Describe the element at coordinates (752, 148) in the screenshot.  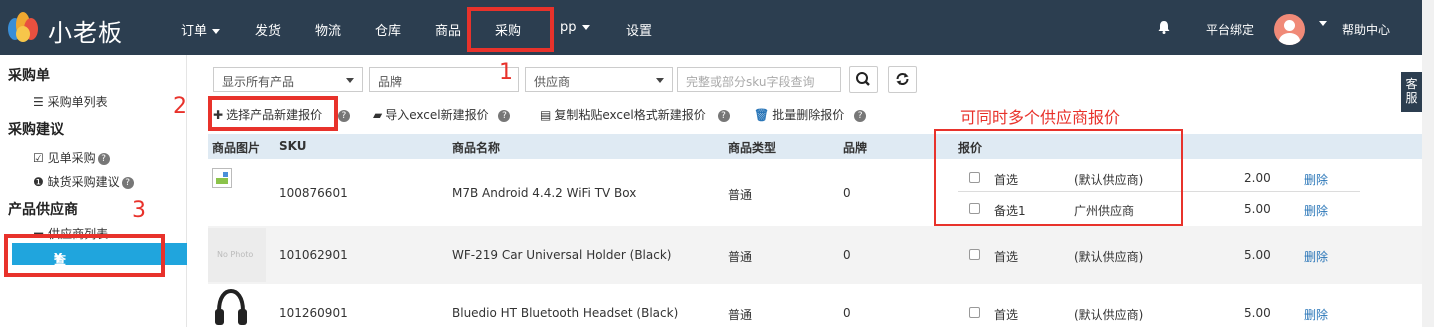
I see `col-type: 商品类型` at that location.